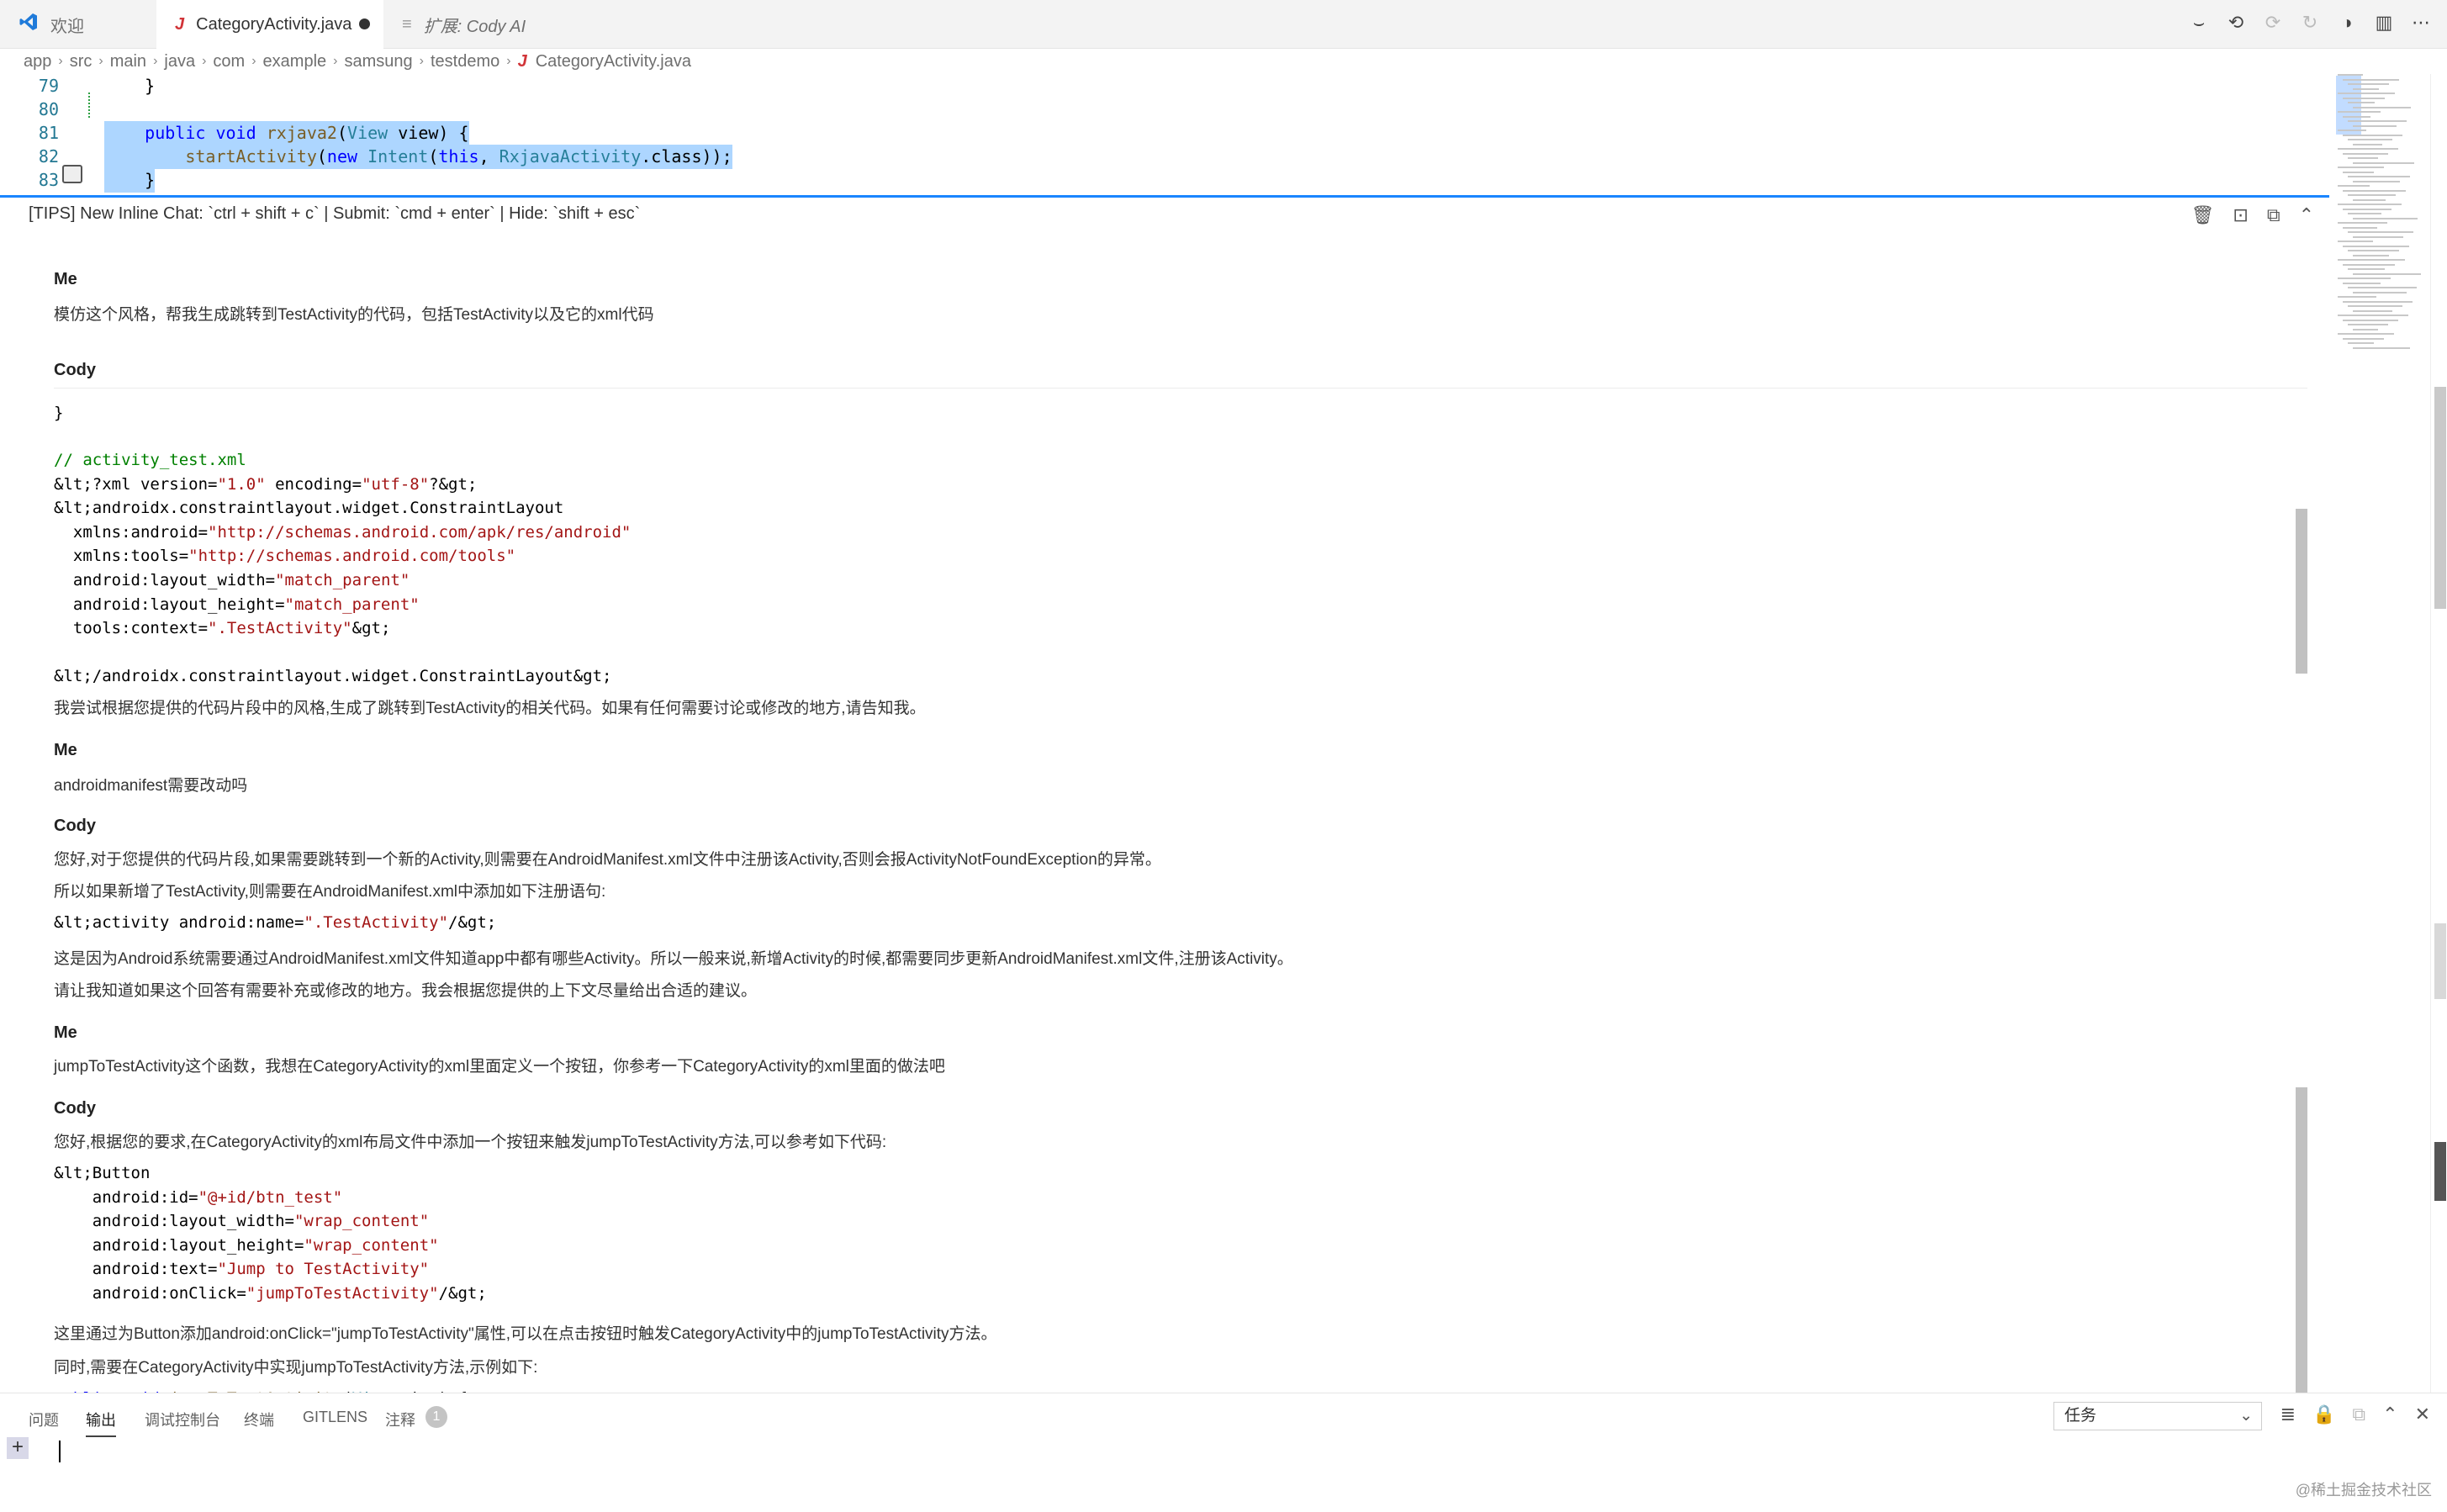 Image resolution: width=2447 pixels, height=1512 pixels. I want to click on copy-icon: ⧉, so click(2274, 215).